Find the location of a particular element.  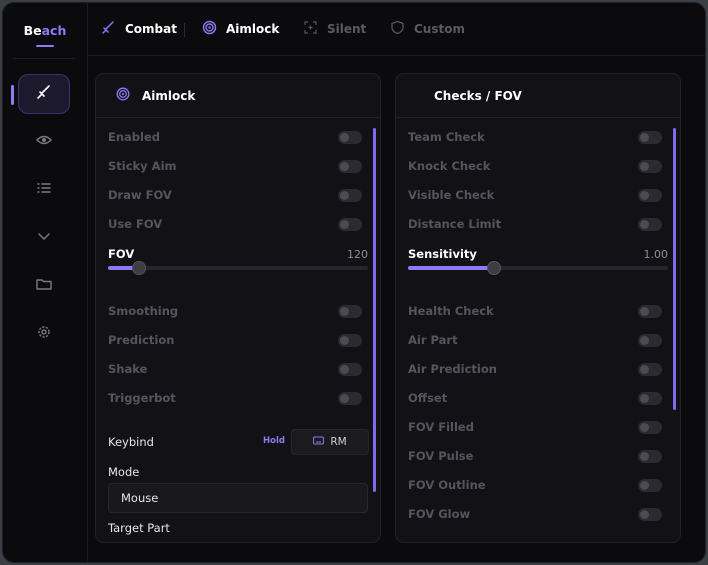

tab-silent: Silent is located at coordinates (334, 29).